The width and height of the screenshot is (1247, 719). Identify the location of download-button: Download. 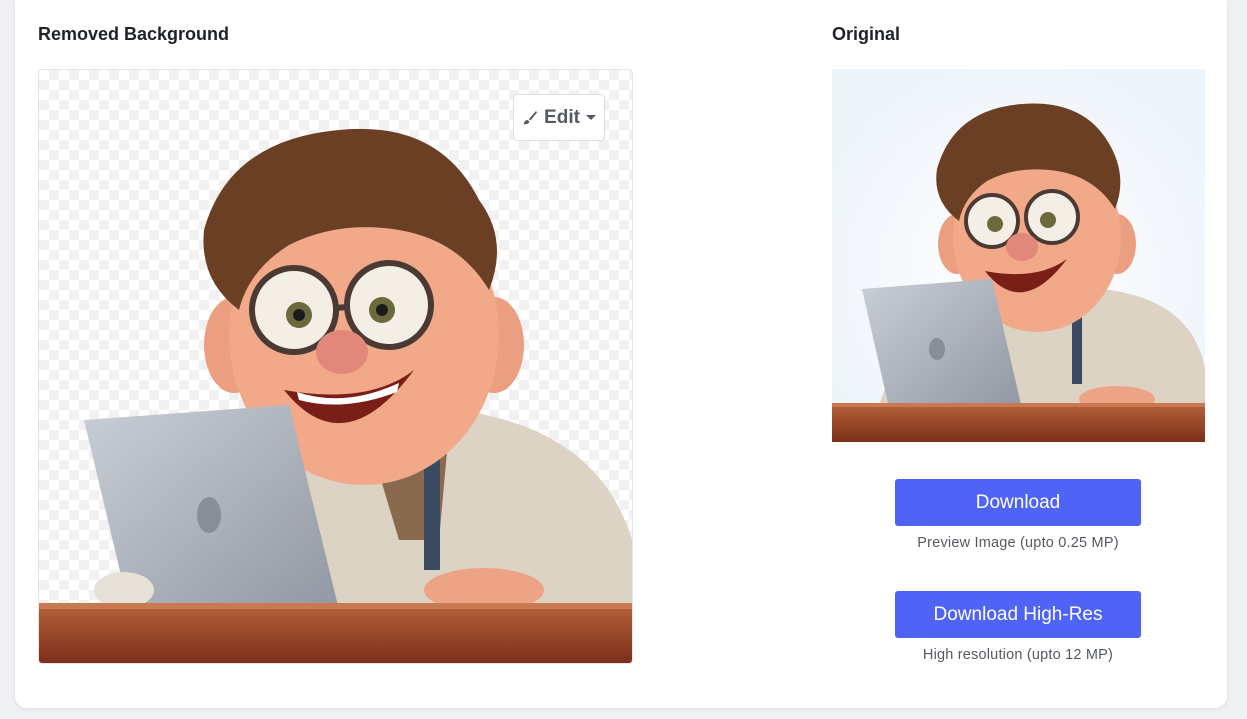
(1018, 502).